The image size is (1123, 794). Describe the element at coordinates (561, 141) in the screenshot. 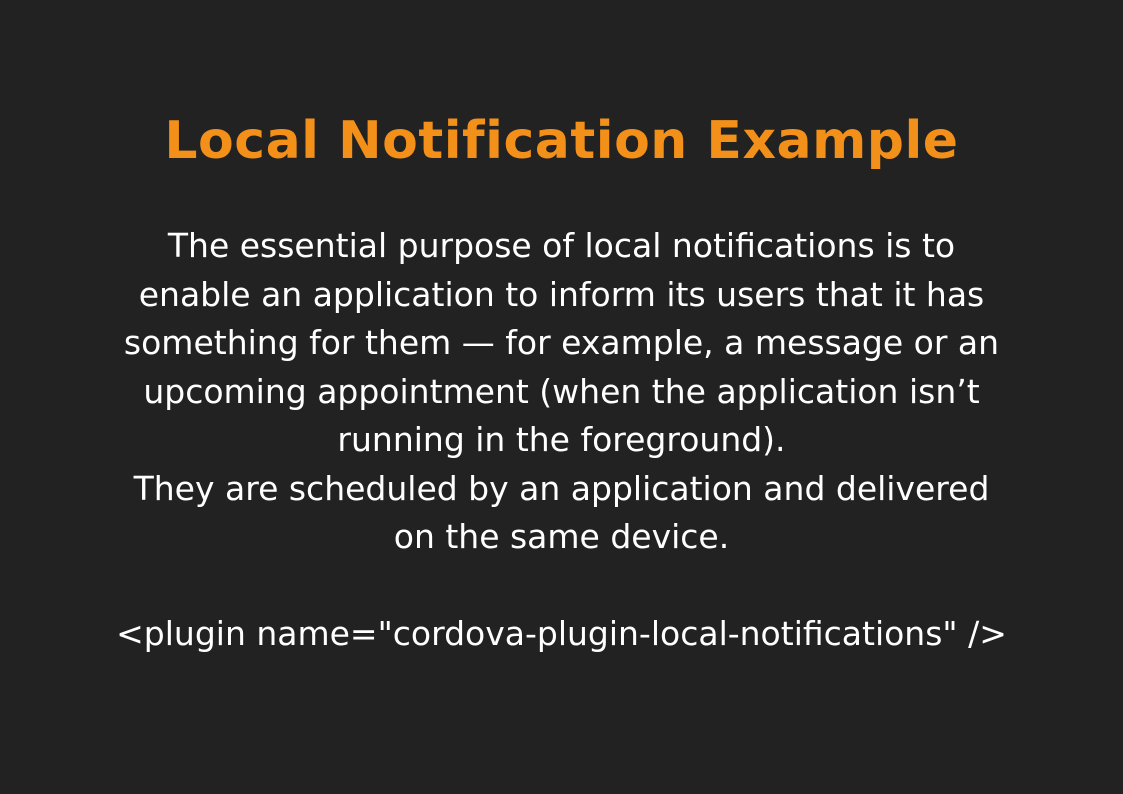

I see `slide-title: Local Notification Example` at that location.